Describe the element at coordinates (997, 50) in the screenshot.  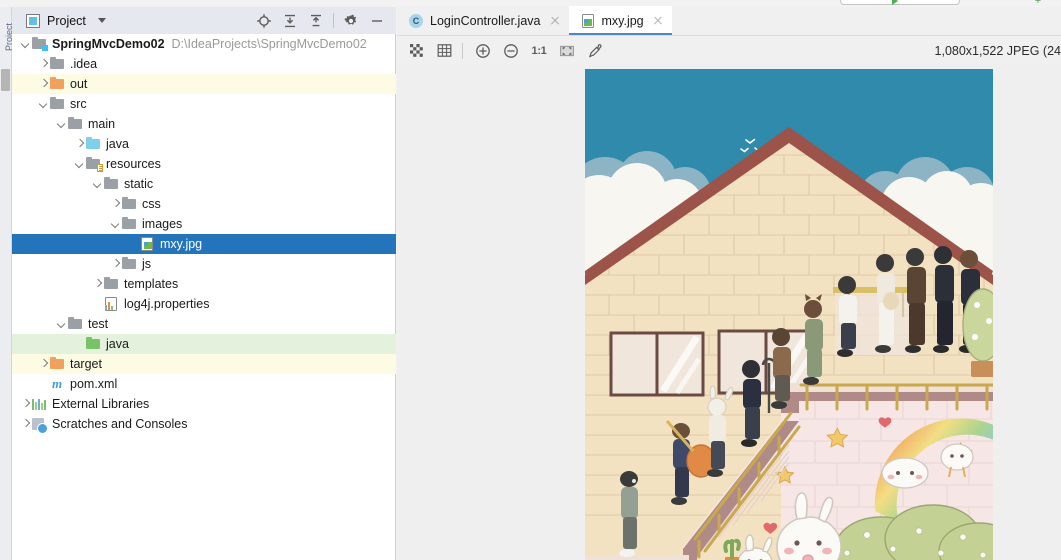
I see `image-info-text: 1,080x1,522 JPEG (24` at that location.